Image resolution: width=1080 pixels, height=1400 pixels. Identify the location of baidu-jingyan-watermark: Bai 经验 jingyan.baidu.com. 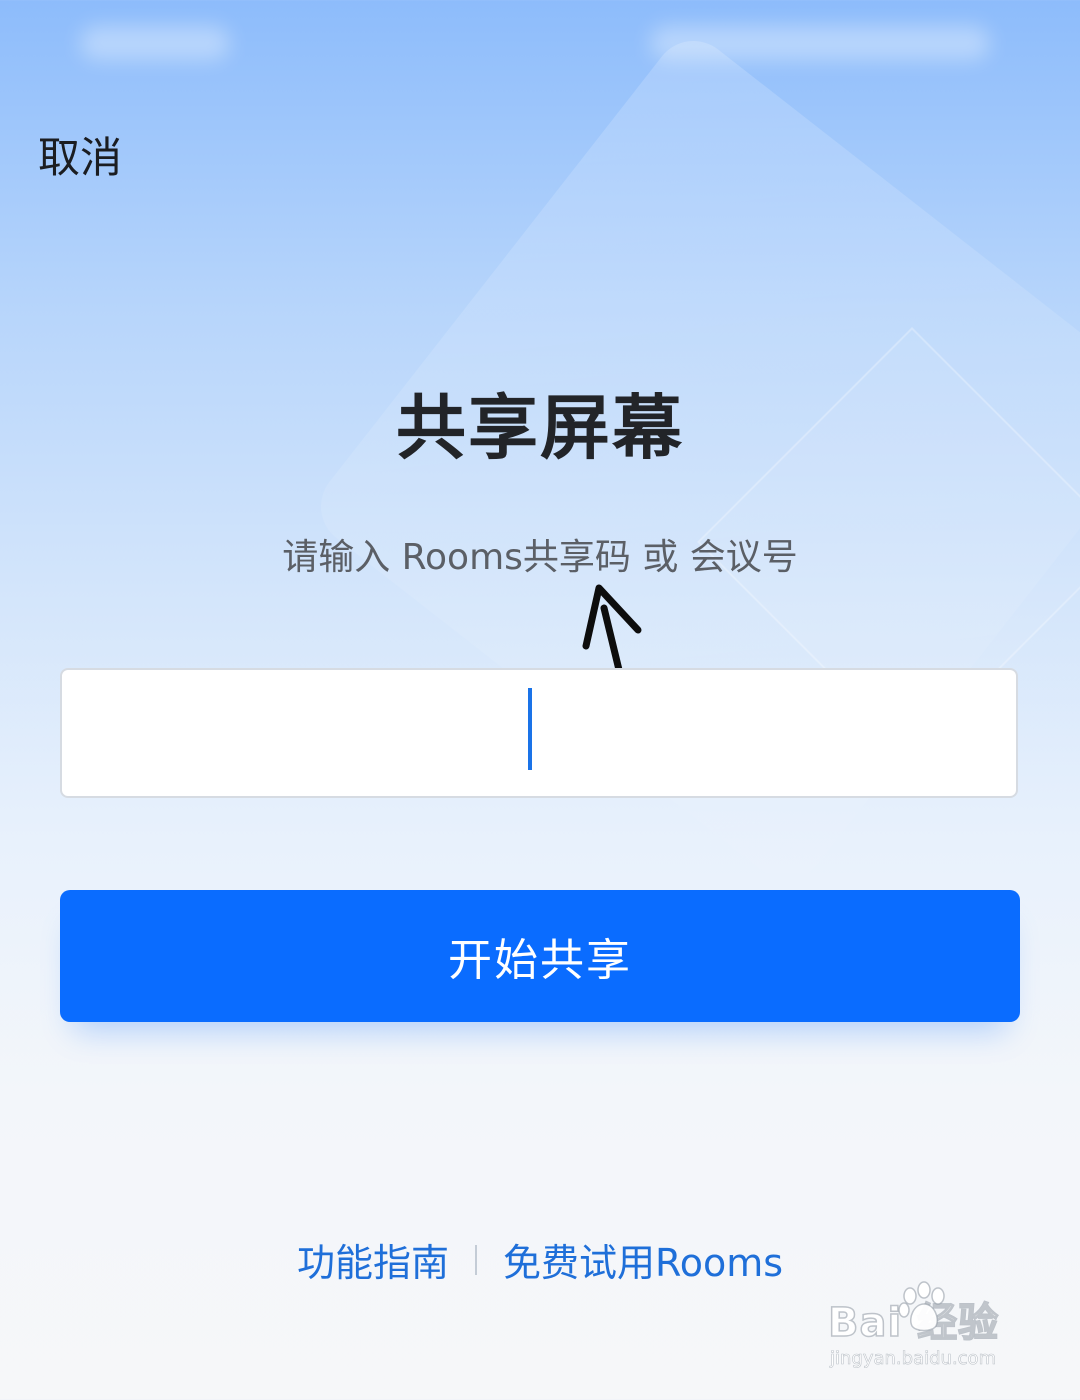
(927, 1330).